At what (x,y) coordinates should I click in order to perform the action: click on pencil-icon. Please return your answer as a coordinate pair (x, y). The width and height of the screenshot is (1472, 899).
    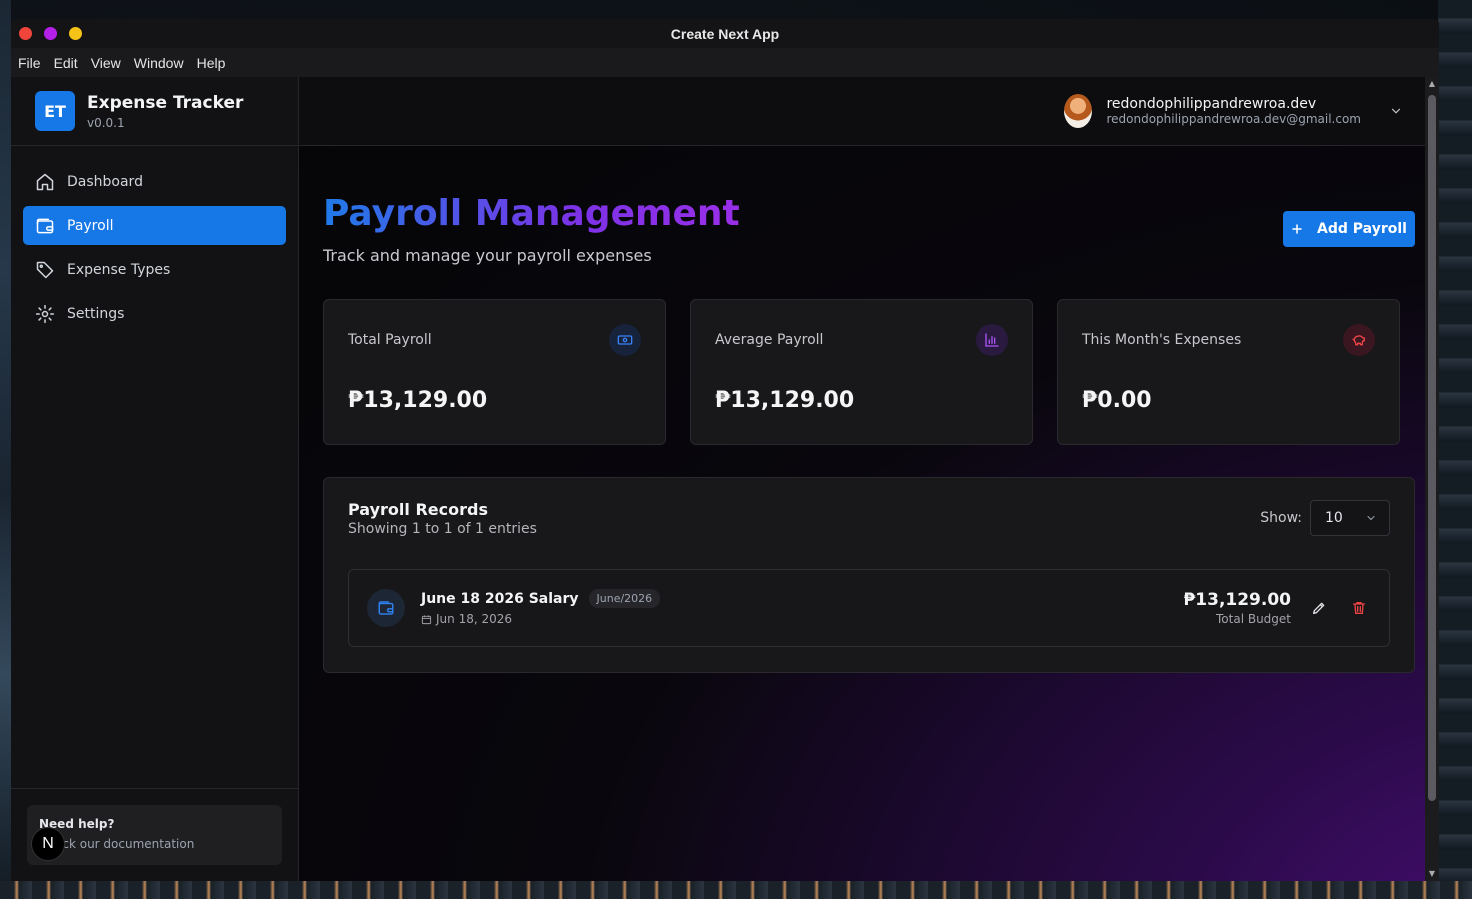
    Looking at the image, I should click on (1319, 608).